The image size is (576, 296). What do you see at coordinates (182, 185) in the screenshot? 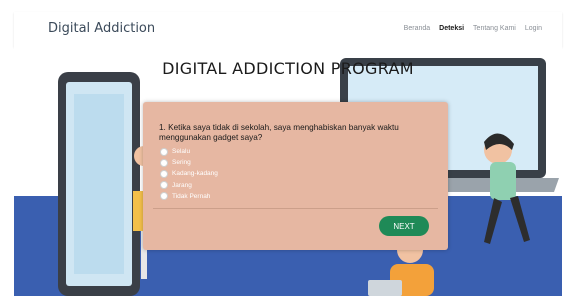
I see `option-label: Jarang` at bounding box center [182, 185].